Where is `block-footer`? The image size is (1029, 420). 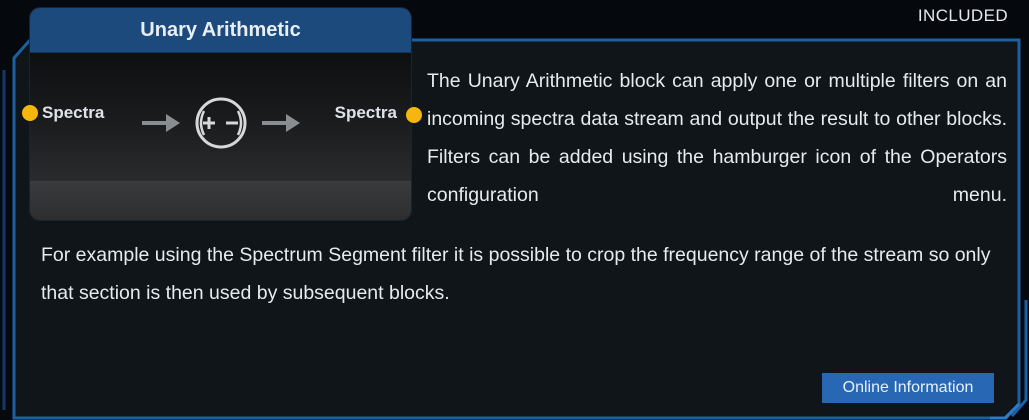
block-footer is located at coordinates (220, 200).